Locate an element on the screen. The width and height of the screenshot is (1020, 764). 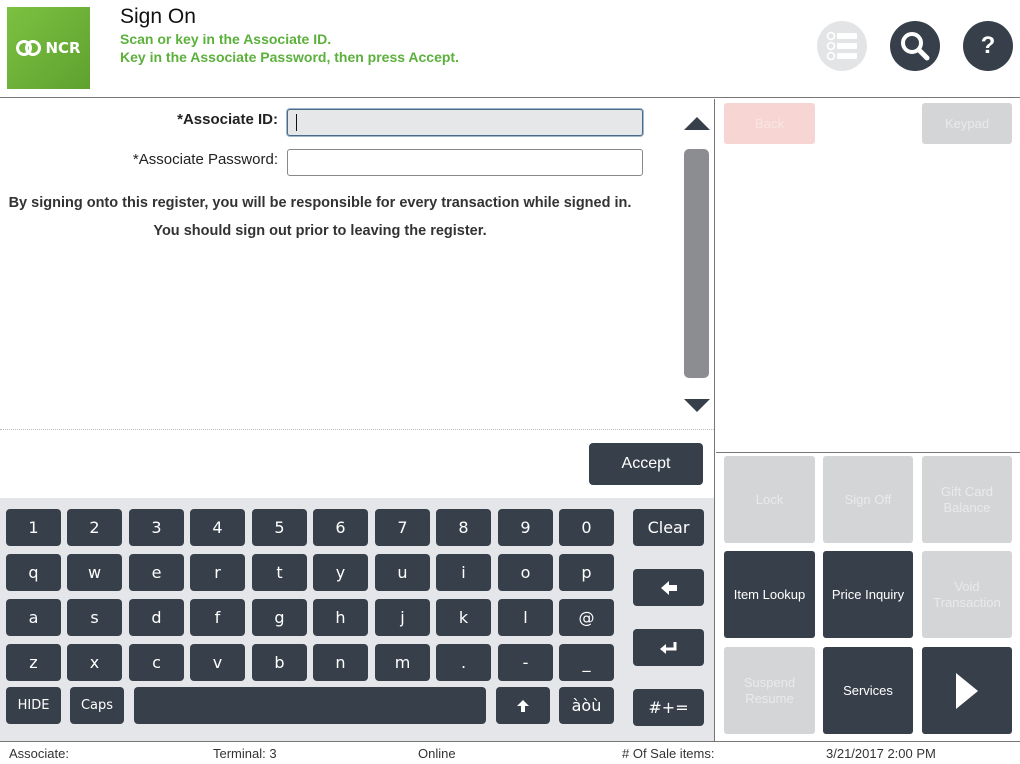
numbered-list-button is located at coordinates (842, 46).